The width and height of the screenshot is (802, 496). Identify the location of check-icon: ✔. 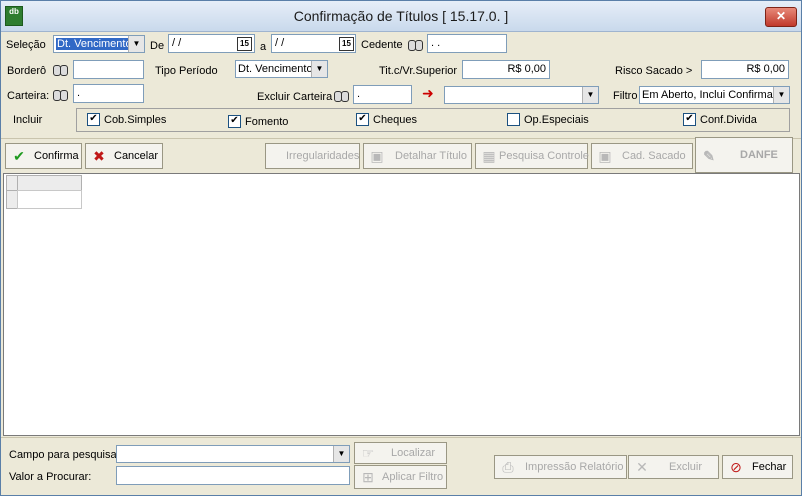
(19, 156).